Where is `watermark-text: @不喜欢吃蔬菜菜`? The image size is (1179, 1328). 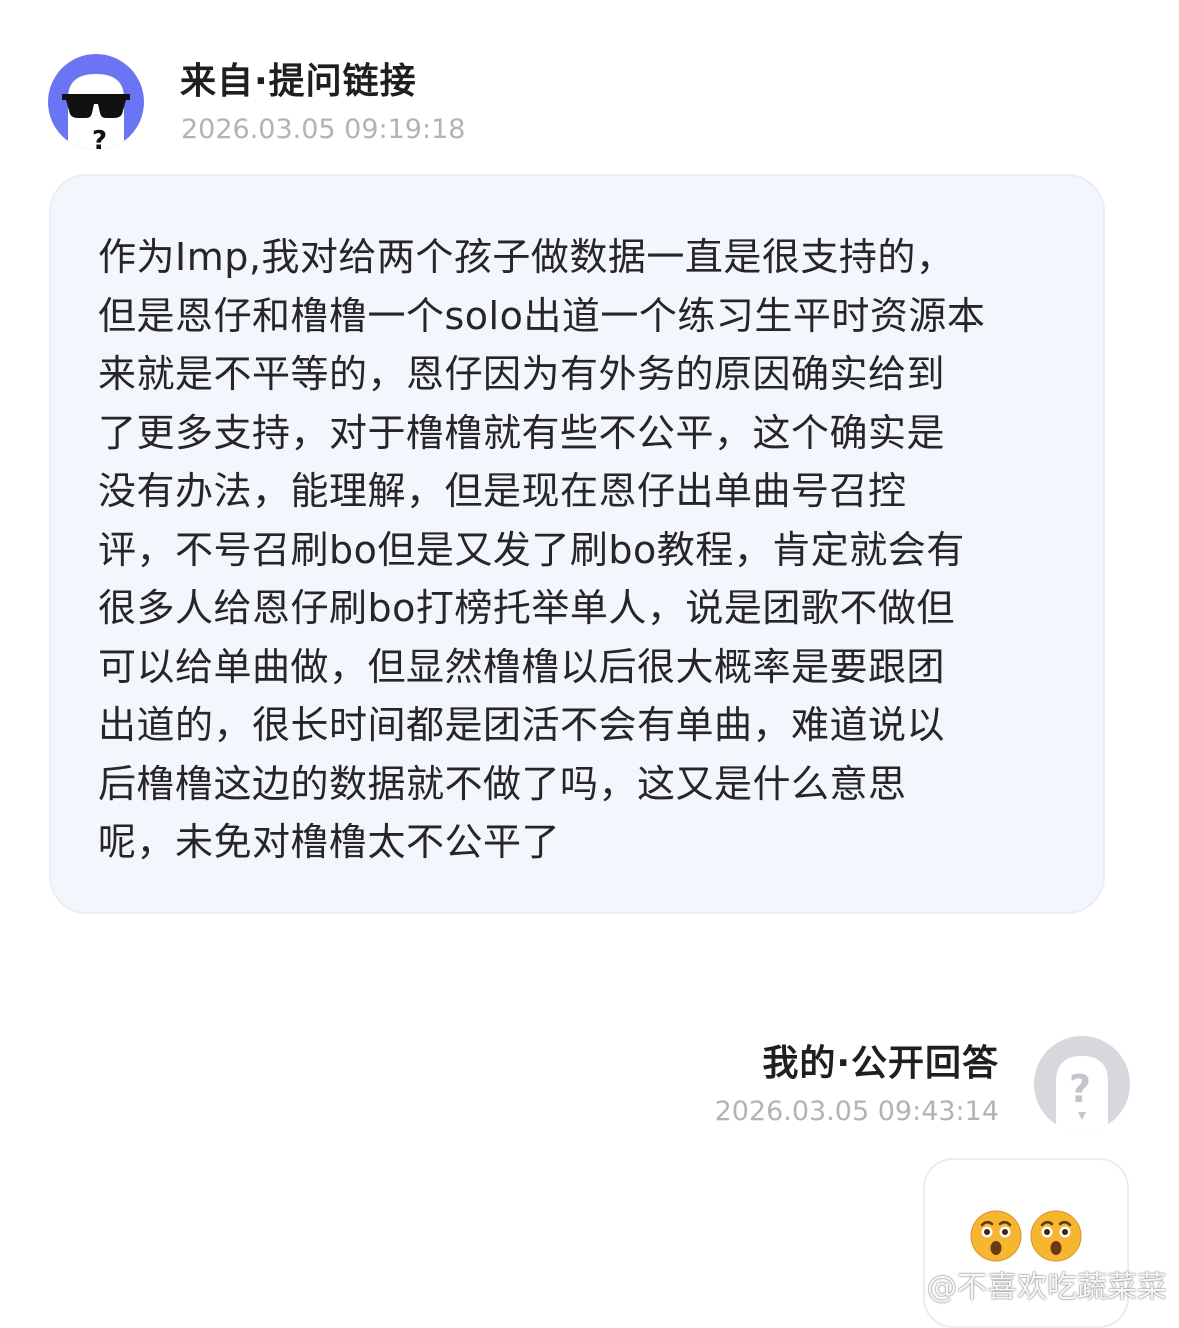 watermark-text: @不喜欢吃蔬菜菜 is located at coordinates (1047, 1287).